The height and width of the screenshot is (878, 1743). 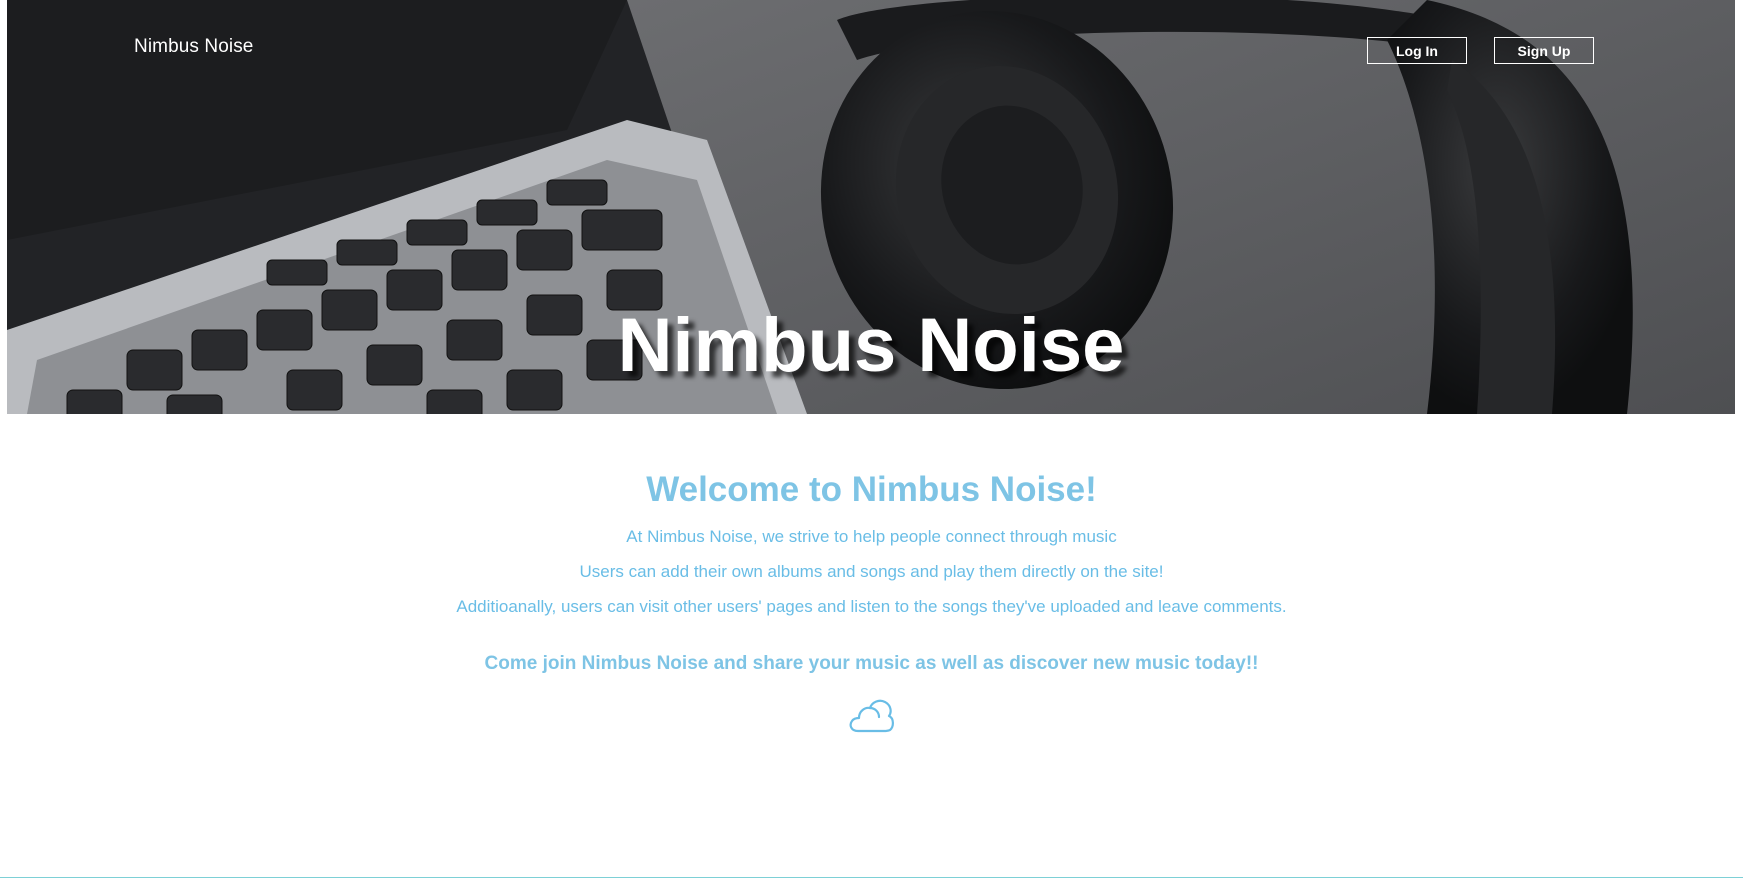 I want to click on hero-title: Nimbus Noise, so click(x=871, y=345).